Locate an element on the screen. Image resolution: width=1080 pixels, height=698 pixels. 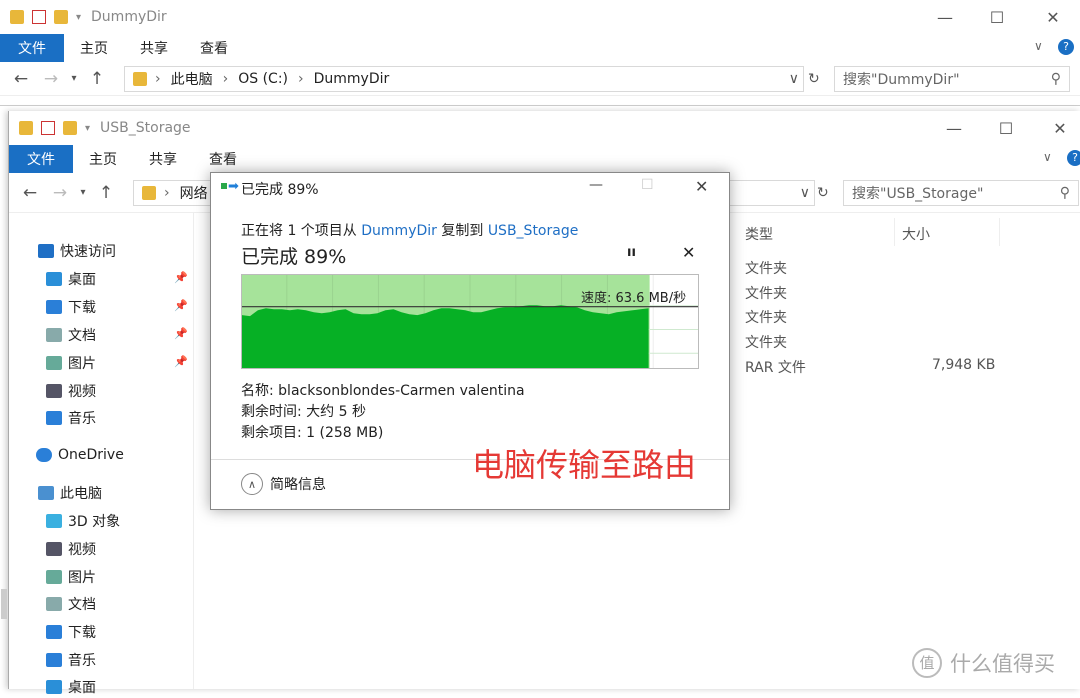
cube-icon is located at coordinates (54, 521).